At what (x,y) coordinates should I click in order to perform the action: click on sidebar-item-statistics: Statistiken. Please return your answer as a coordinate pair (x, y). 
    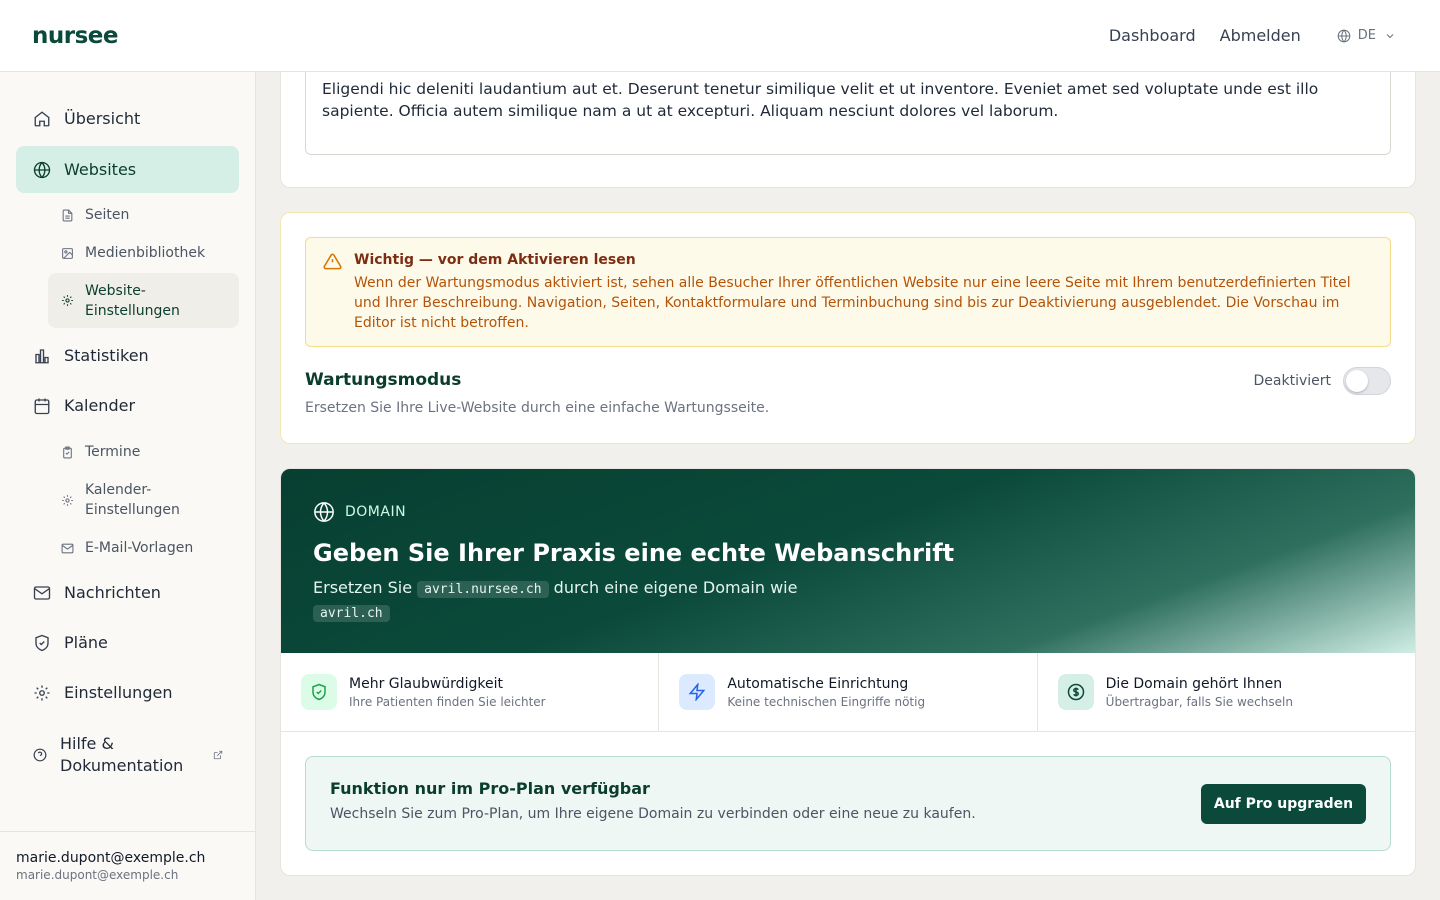
    Looking at the image, I should click on (127, 355).